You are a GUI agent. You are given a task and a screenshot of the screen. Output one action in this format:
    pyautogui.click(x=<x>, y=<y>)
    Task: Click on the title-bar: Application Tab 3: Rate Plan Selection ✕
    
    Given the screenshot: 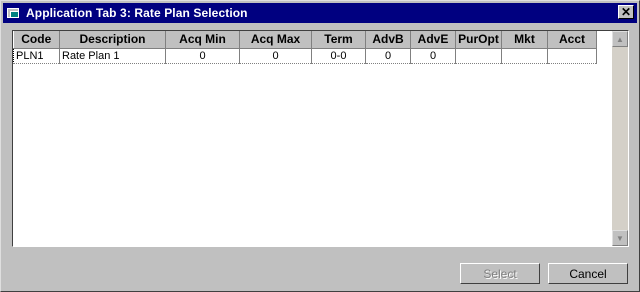 What is the action you would take?
    pyautogui.click(x=320, y=13)
    